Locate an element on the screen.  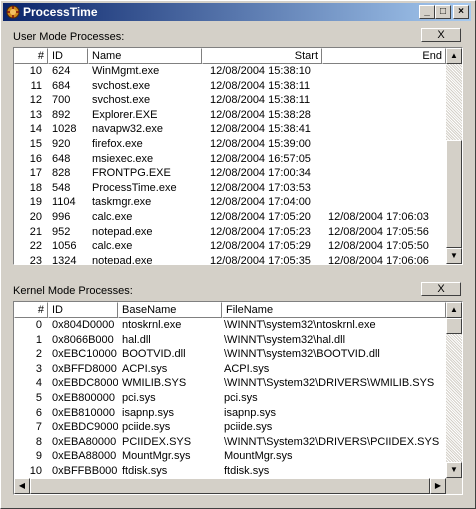
cell-name: WinMgmt.exe is located at coordinates (126, 71).